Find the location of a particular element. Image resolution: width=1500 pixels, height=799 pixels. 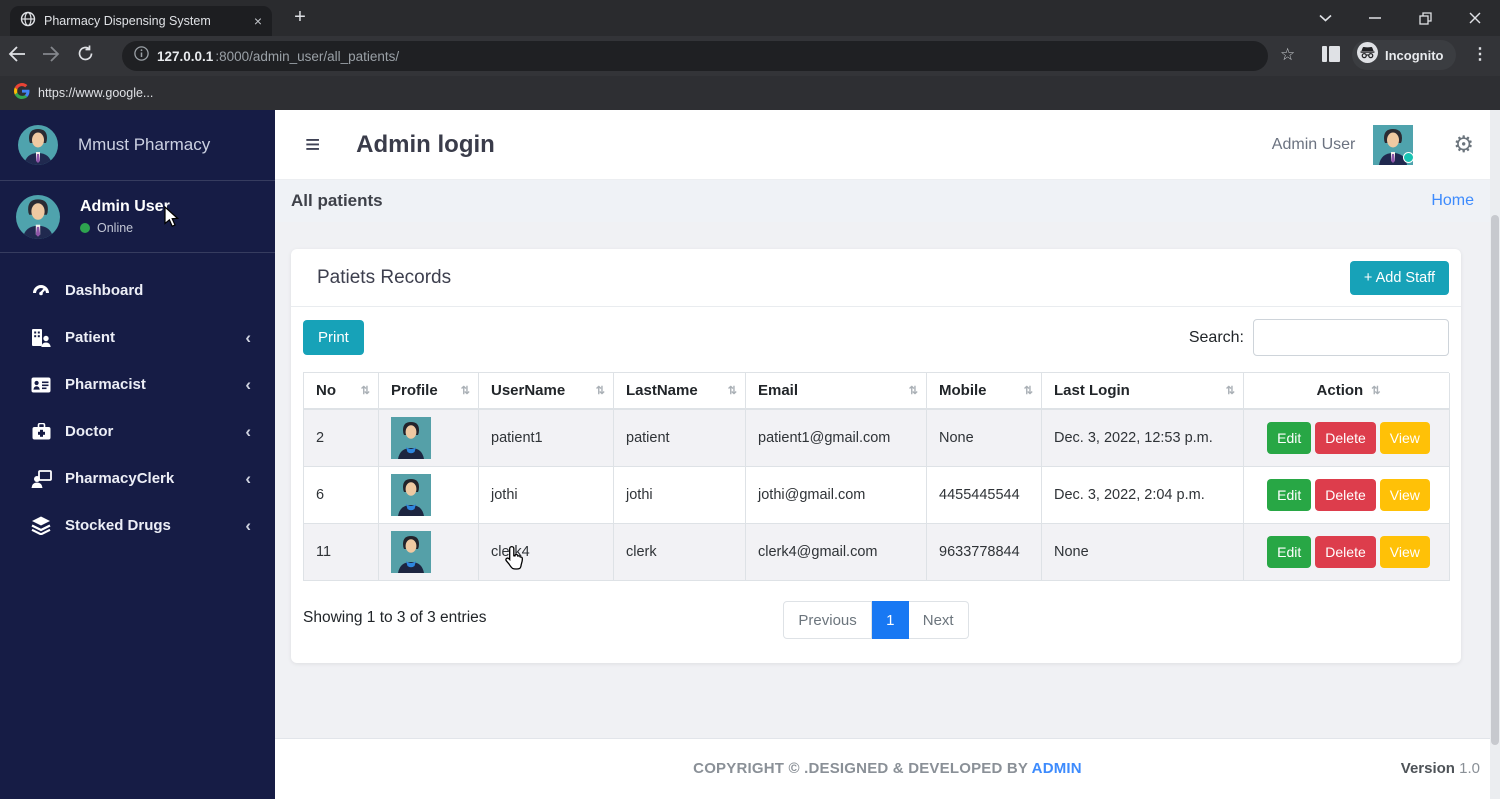

column-header-lastlogin: Last Login ⇅ is located at coordinates (1143, 391).